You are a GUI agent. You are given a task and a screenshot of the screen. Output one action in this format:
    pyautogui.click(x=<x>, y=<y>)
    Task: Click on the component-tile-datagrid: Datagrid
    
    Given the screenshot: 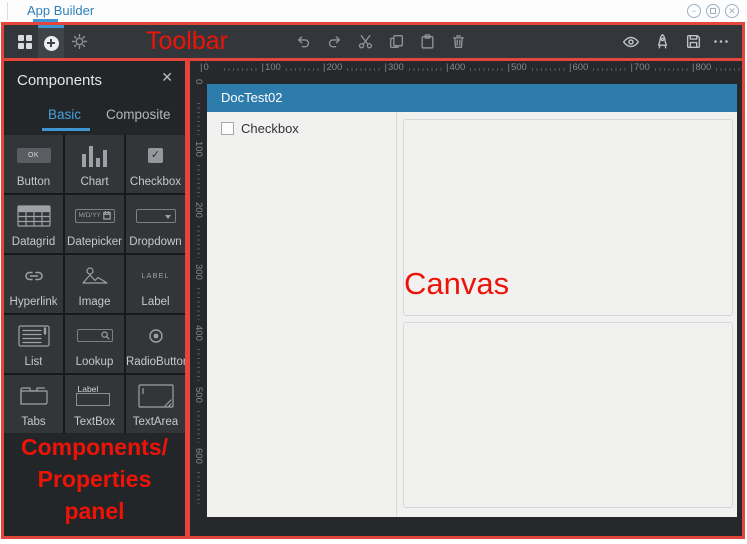 What is the action you would take?
    pyautogui.click(x=33, y=224)
    